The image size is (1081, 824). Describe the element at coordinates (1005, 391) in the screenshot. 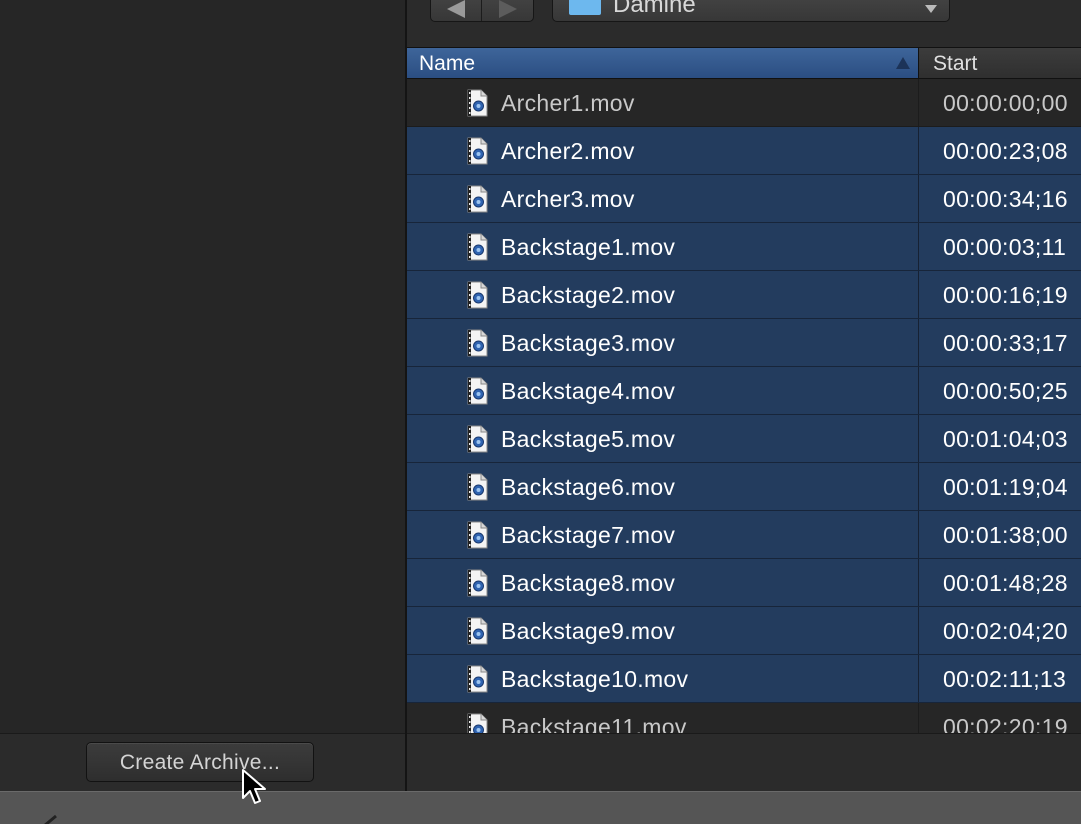

I see `start-timecode: 00:00:50;25` at that location.